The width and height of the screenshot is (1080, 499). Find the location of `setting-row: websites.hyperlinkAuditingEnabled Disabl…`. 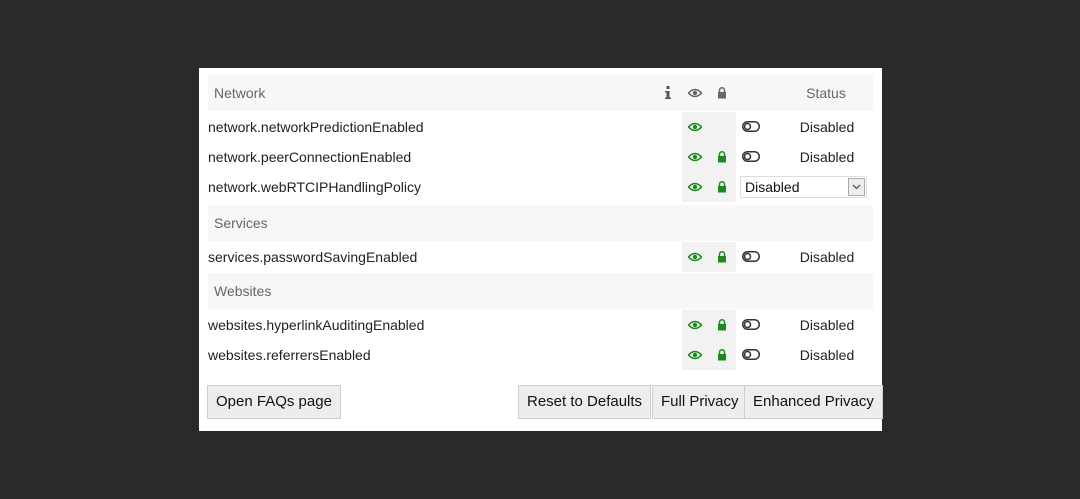

setting-row: websites.hyperlinkAuditingEnabled Disabl… is located at coordinates (540, 325).